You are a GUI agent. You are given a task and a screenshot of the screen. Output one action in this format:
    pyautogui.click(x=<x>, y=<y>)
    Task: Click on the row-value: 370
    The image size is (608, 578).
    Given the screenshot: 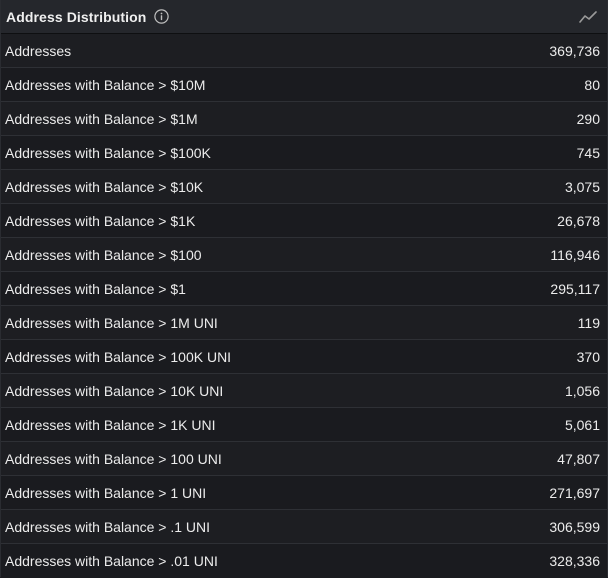 What is the action you would take?
    pyautogui.click(x=588, y=356)
    